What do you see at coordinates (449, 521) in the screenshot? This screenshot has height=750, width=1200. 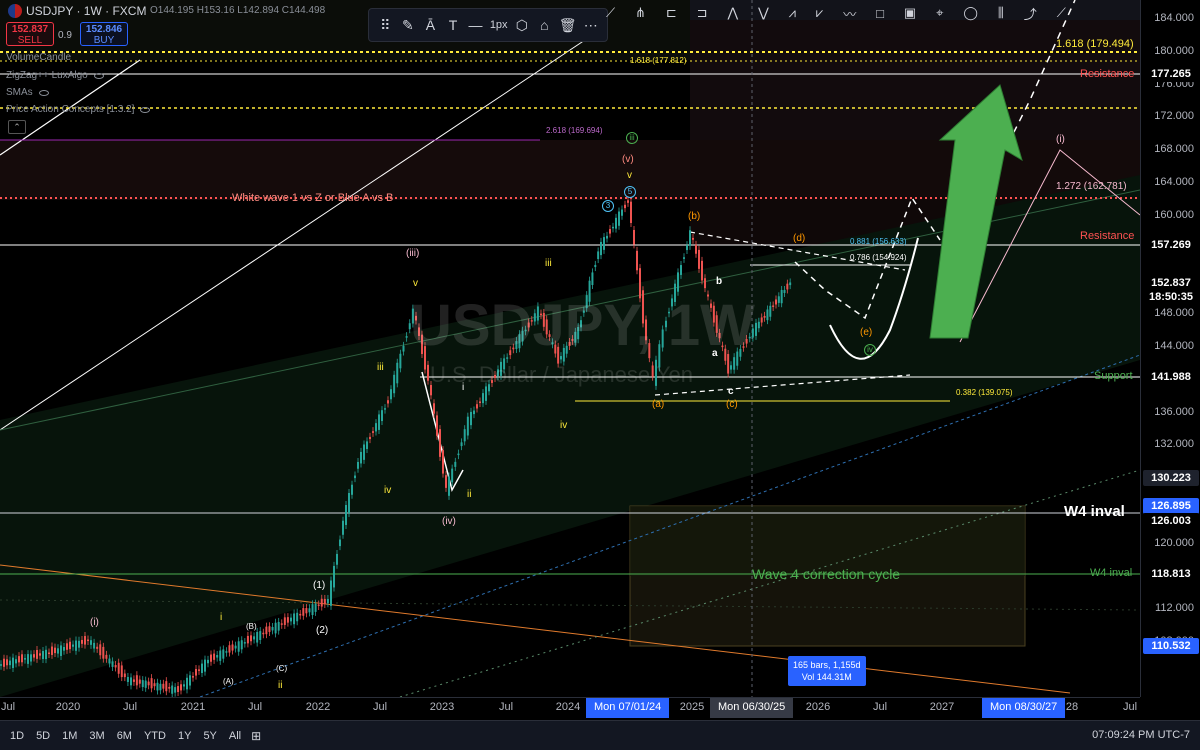 I see `wave-label: (iv)` at bounding box center [449, 521].